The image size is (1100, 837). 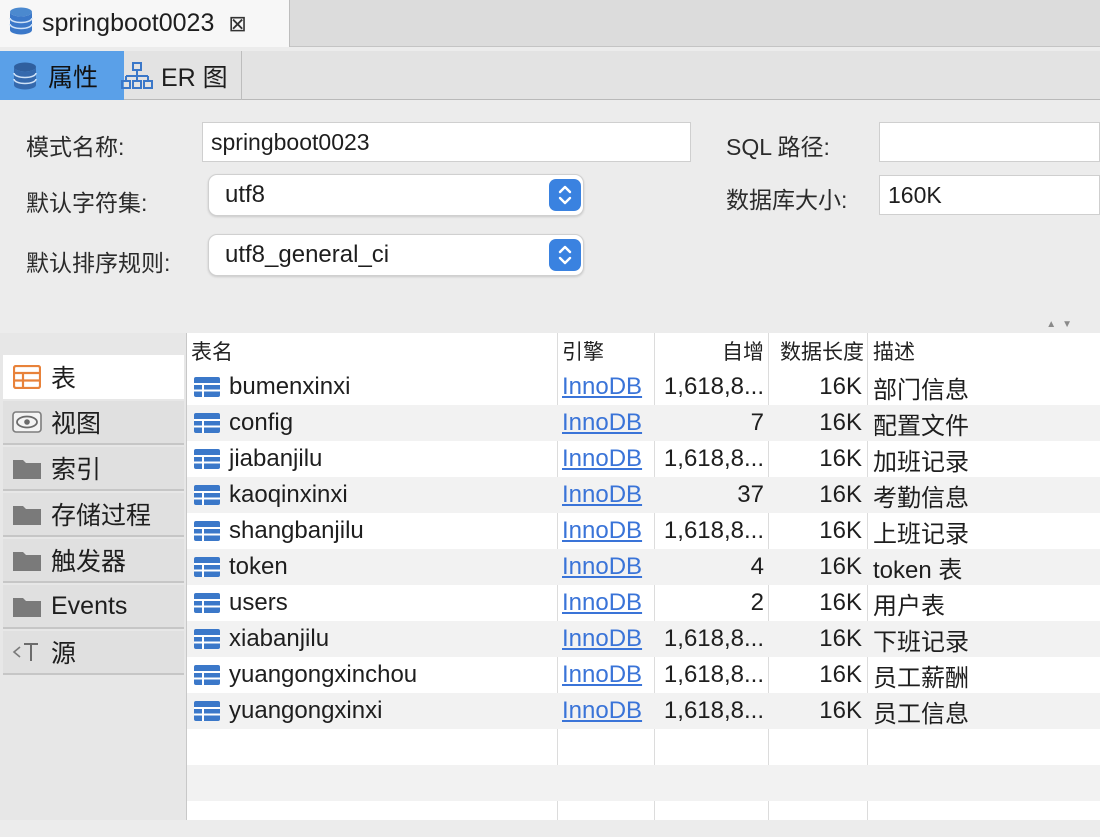 I want to click on table-row: shangbanjilu InnoDB 1,618,8... 16K 上班记录, so click(x=643, y=531).